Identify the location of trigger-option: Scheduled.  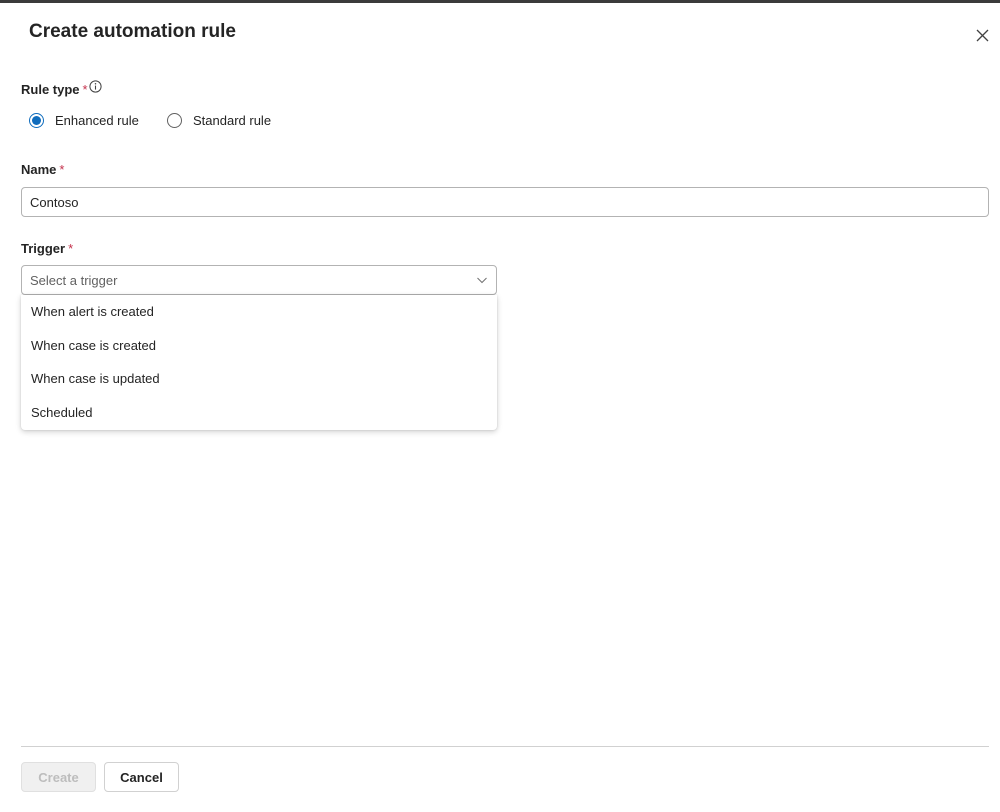
(259, 413).